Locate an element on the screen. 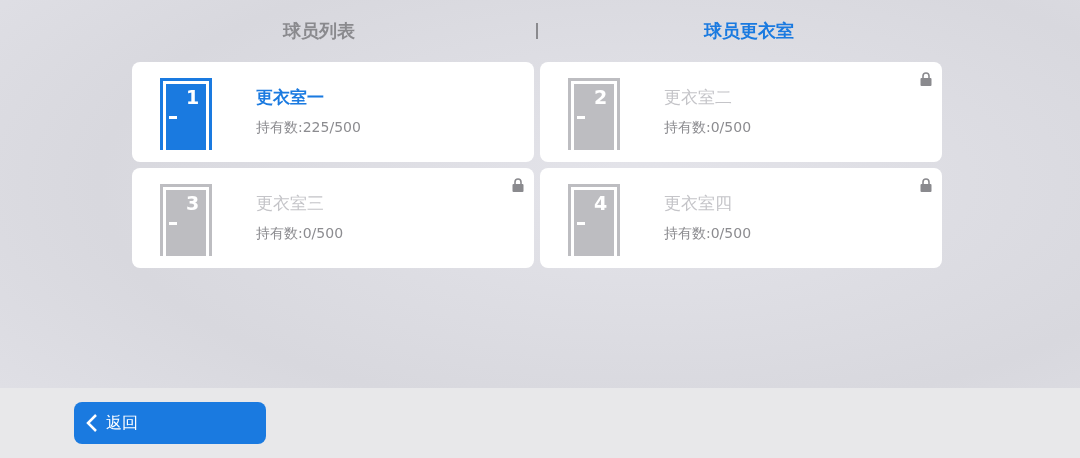 The width and height of the screenshot is (1080, 458). tab: 球员列表 is located at coordinates (319, 31).